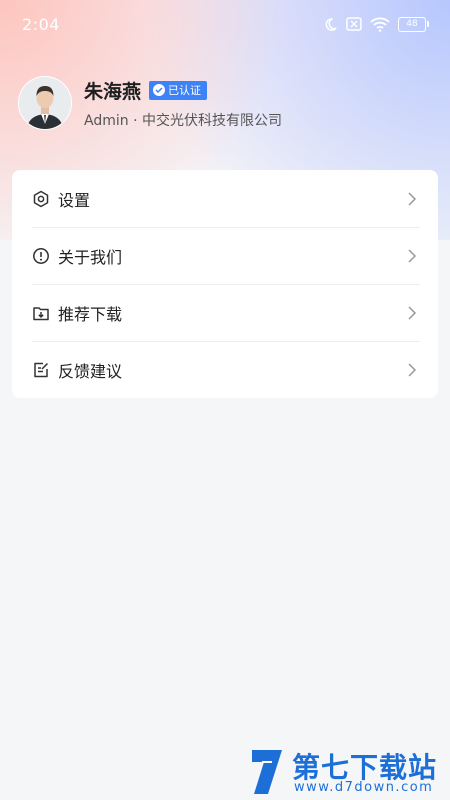  I want to click on check-circle-icon, so click(159, 90).